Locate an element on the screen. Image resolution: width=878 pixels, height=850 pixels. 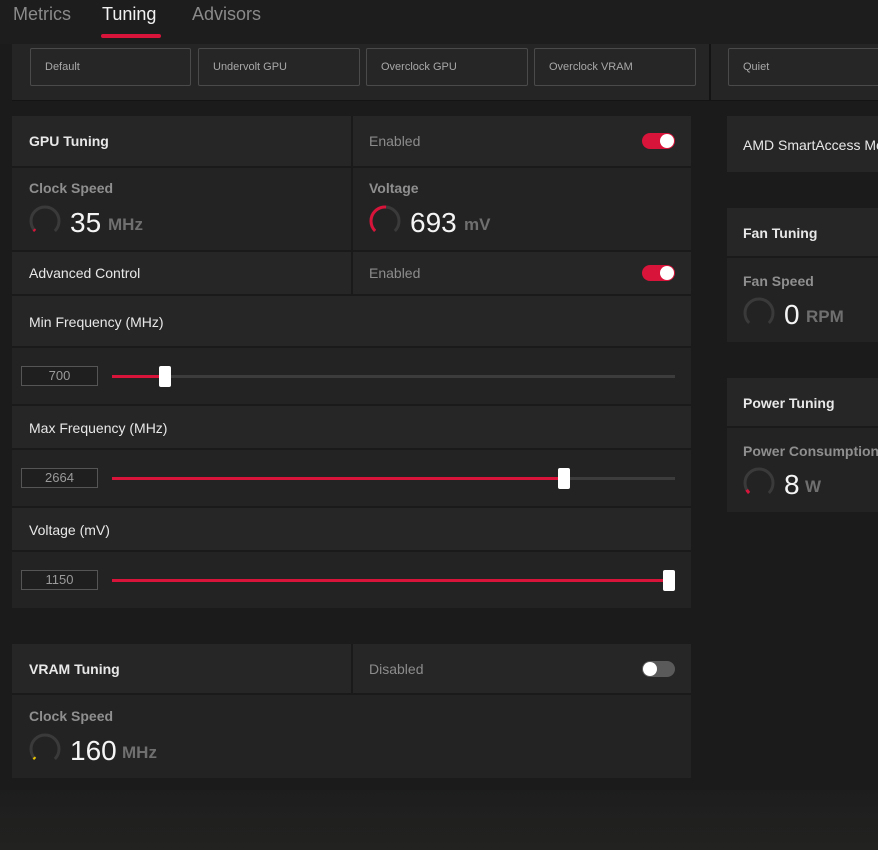
min-frequency-label: Min Frequency (MHz) is located at coordinates (96, 322).